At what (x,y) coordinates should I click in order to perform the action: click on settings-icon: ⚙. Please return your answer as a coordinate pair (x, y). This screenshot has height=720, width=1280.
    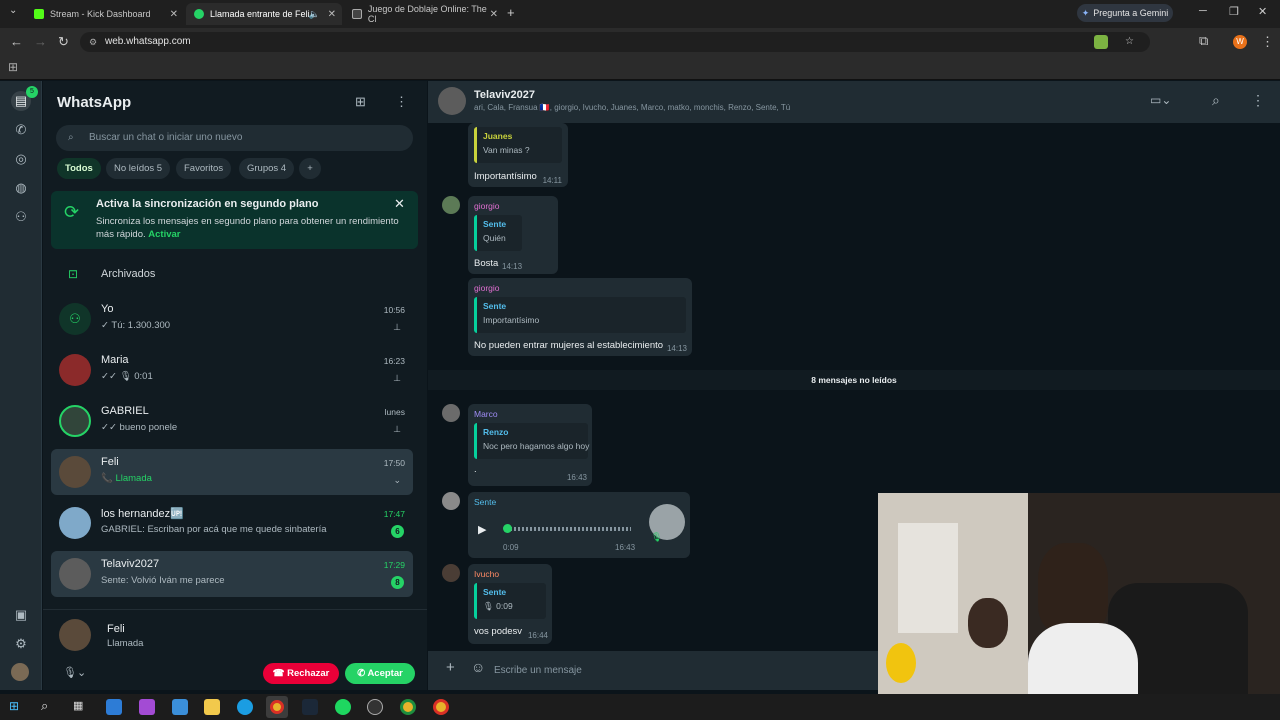
    Looking at the image, I should click on (21, 644).